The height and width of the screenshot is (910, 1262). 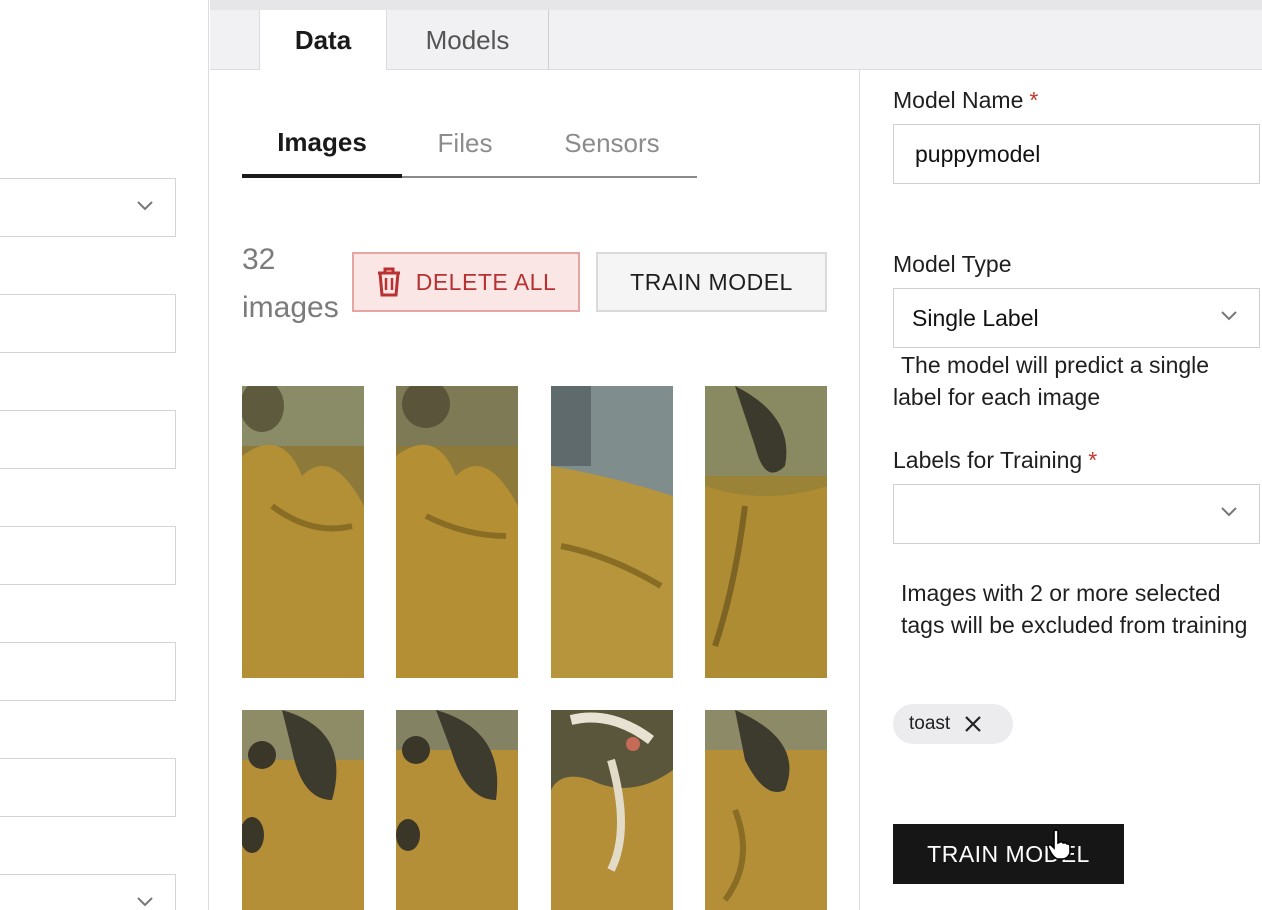 What do you see at coordinates (1076, 514) in the screenshot?
I see `labels-for-training-select` at bounding box center [1076, 514].